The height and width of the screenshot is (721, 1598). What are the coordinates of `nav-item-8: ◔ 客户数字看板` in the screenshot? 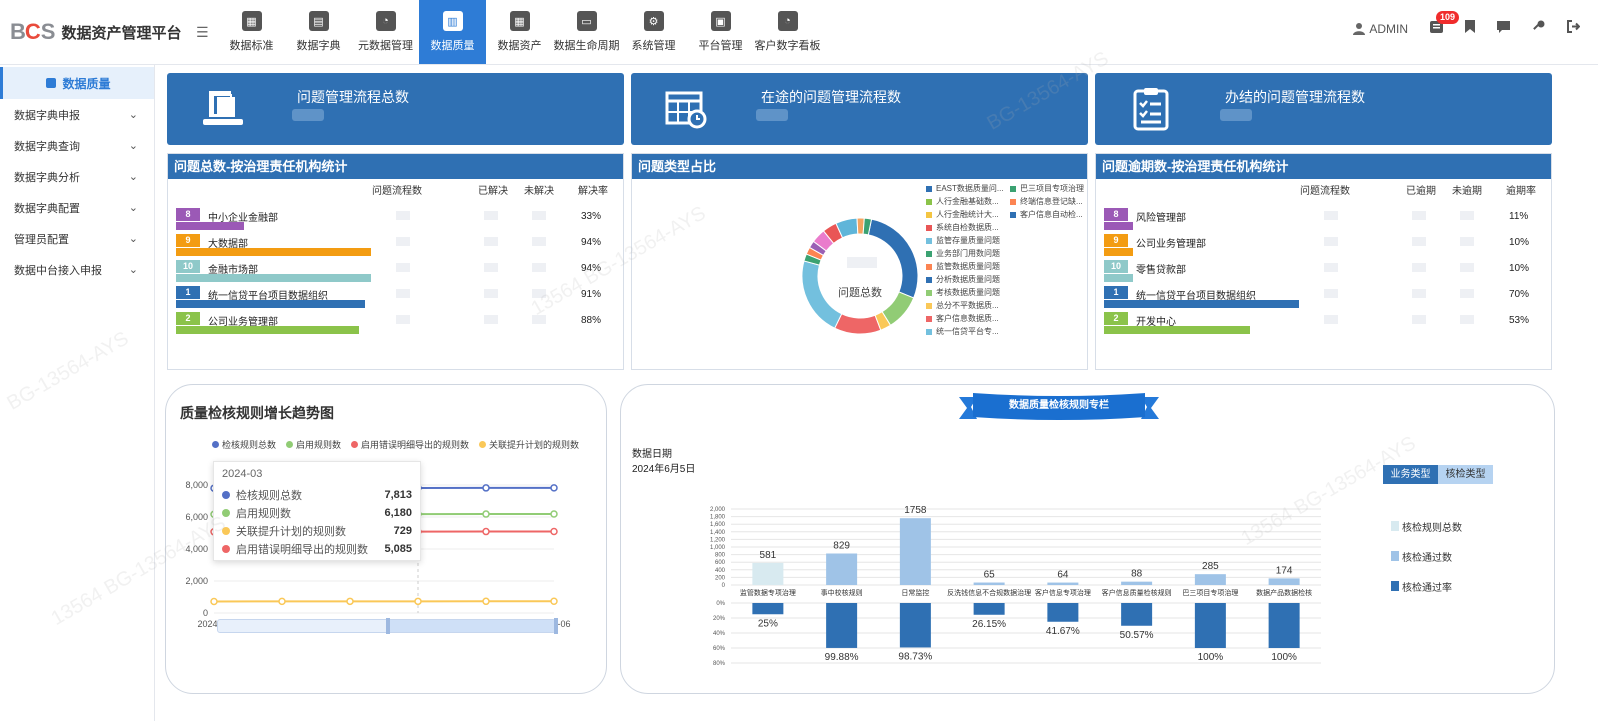 It's located at (787, 32).